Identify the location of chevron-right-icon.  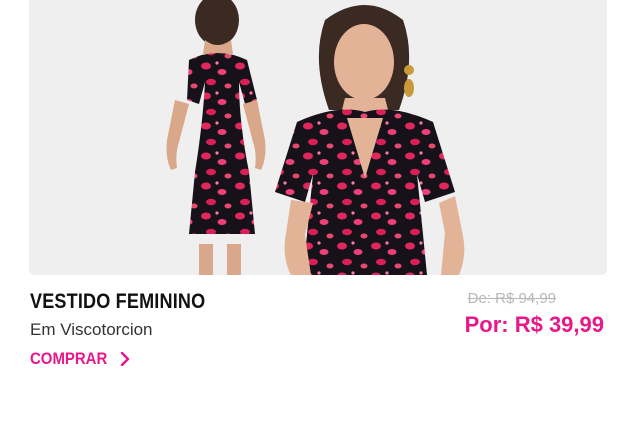
(125, 359).